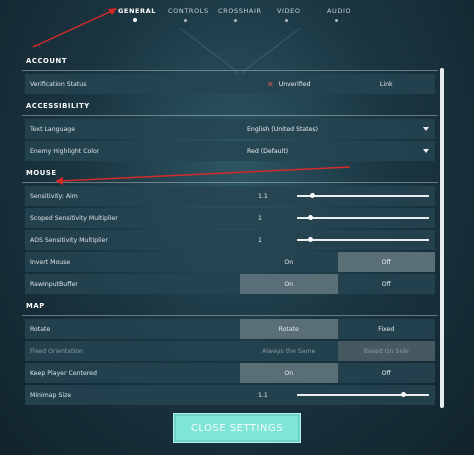 This screenshot has width=474, height=455. What do you see at coordinates (230, 84) in the screenshot?
I see `setting-row-verification-status: Verification Status ✕ Unverified Link` at bounding box center [230, 84].